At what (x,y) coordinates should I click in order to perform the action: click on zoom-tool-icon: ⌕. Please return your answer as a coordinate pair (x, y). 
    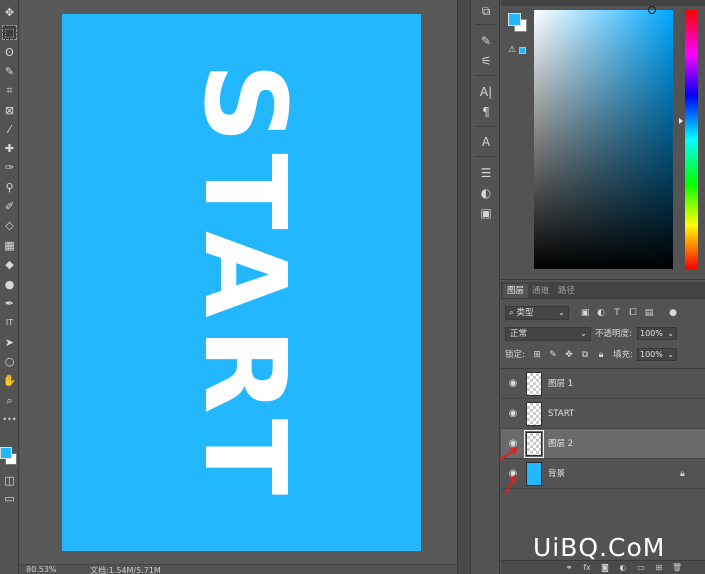
    Looking at the image, I should click on (9, 400).